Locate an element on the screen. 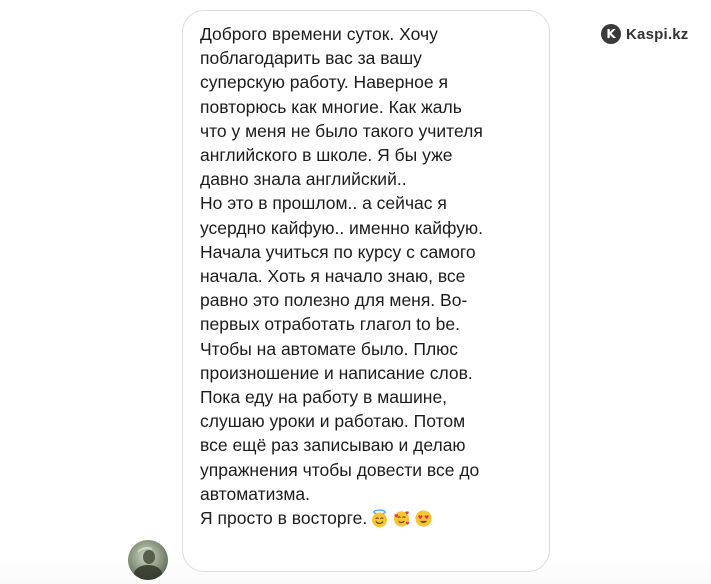 Image resolution: width=711 pixels, height=584 pixels. message-line: начала. Хоть я начало знаю, все is located at coordinates (333, 276).